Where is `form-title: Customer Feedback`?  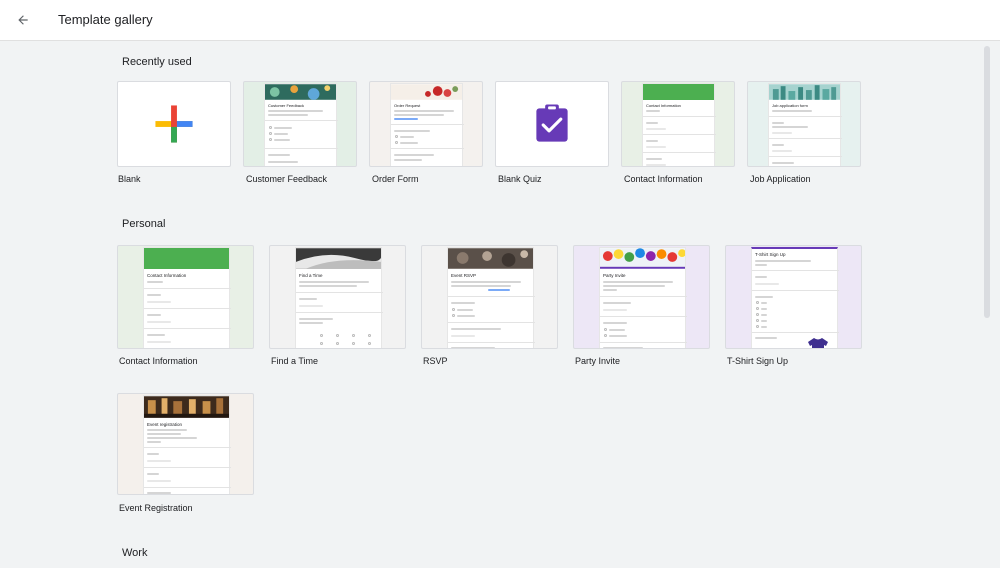 form-title: Customer Feedback is located at coordinates (286, 105).